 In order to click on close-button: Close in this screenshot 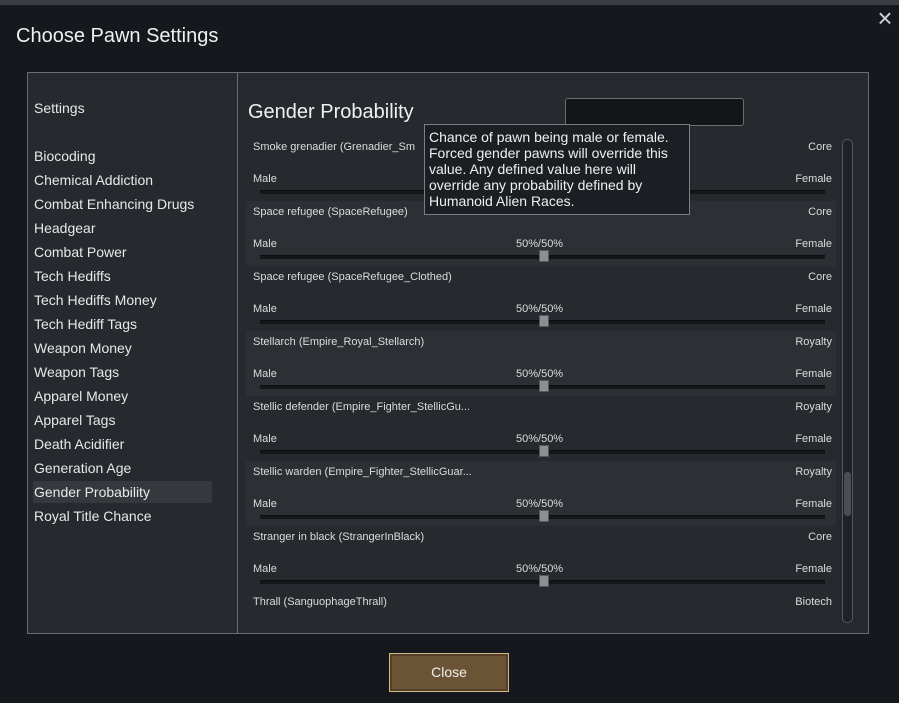, I will do `click(449, 672)`.